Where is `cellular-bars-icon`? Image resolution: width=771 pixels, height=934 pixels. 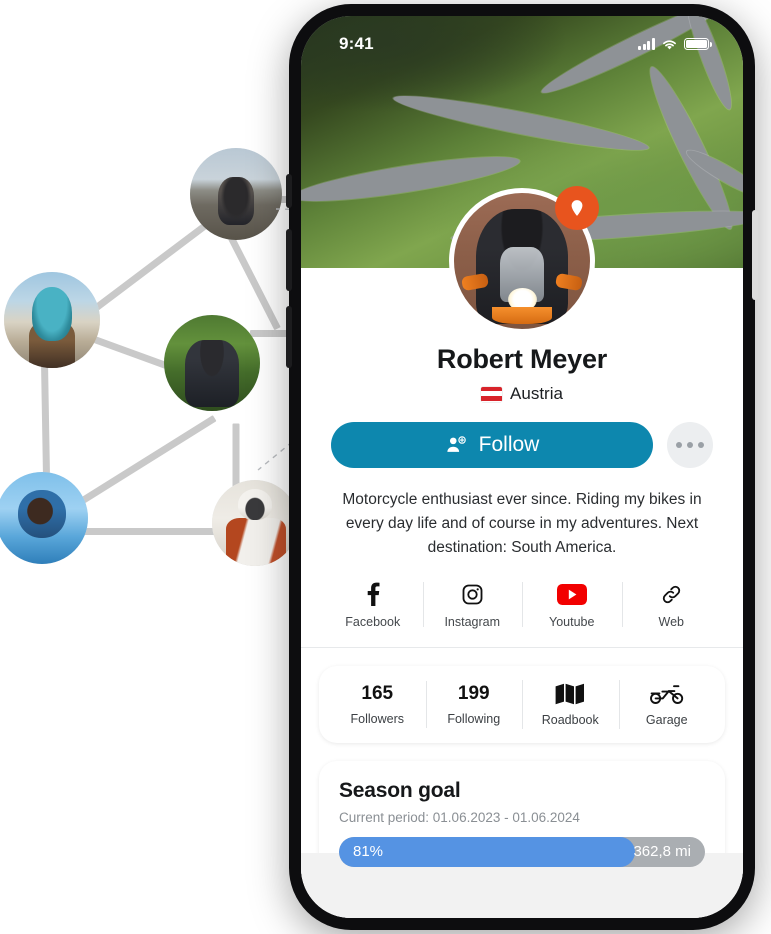
cellular-bars-icon is located at coordinates (646, 44).